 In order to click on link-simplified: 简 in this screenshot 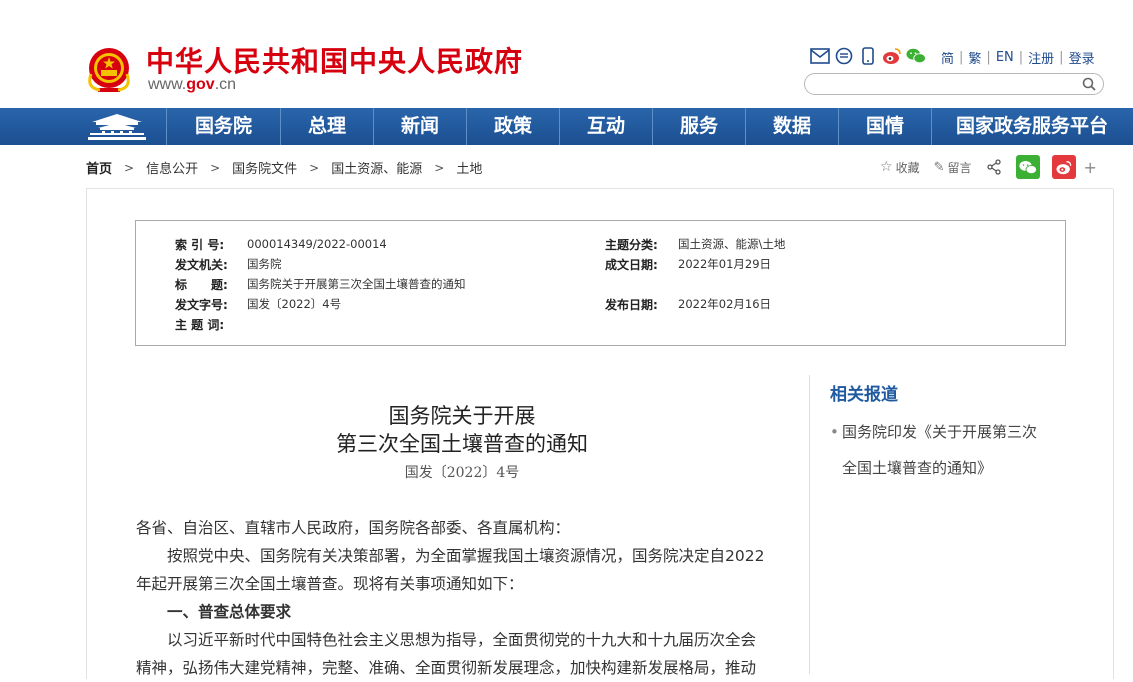, I will do `click(947, 57)`.